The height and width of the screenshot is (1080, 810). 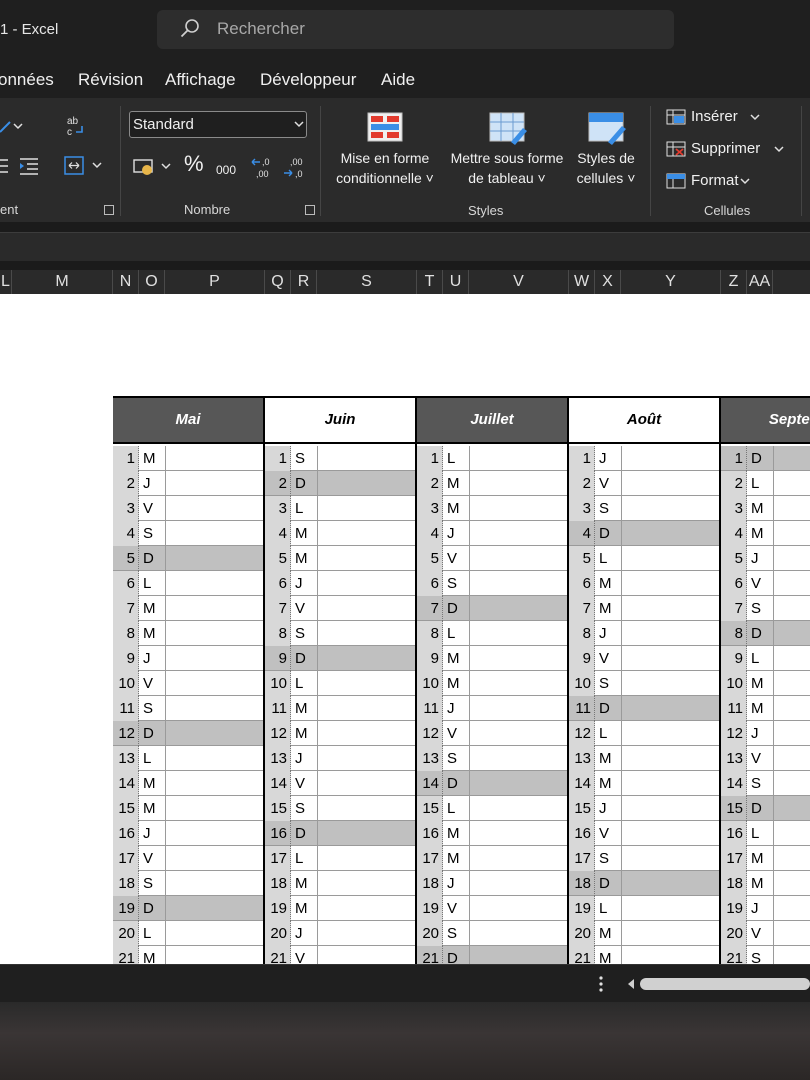 What do you see at coordinates (765, 758) in the screenshot?
I see `day-row: 13 V` at bounding box center [765, 758].